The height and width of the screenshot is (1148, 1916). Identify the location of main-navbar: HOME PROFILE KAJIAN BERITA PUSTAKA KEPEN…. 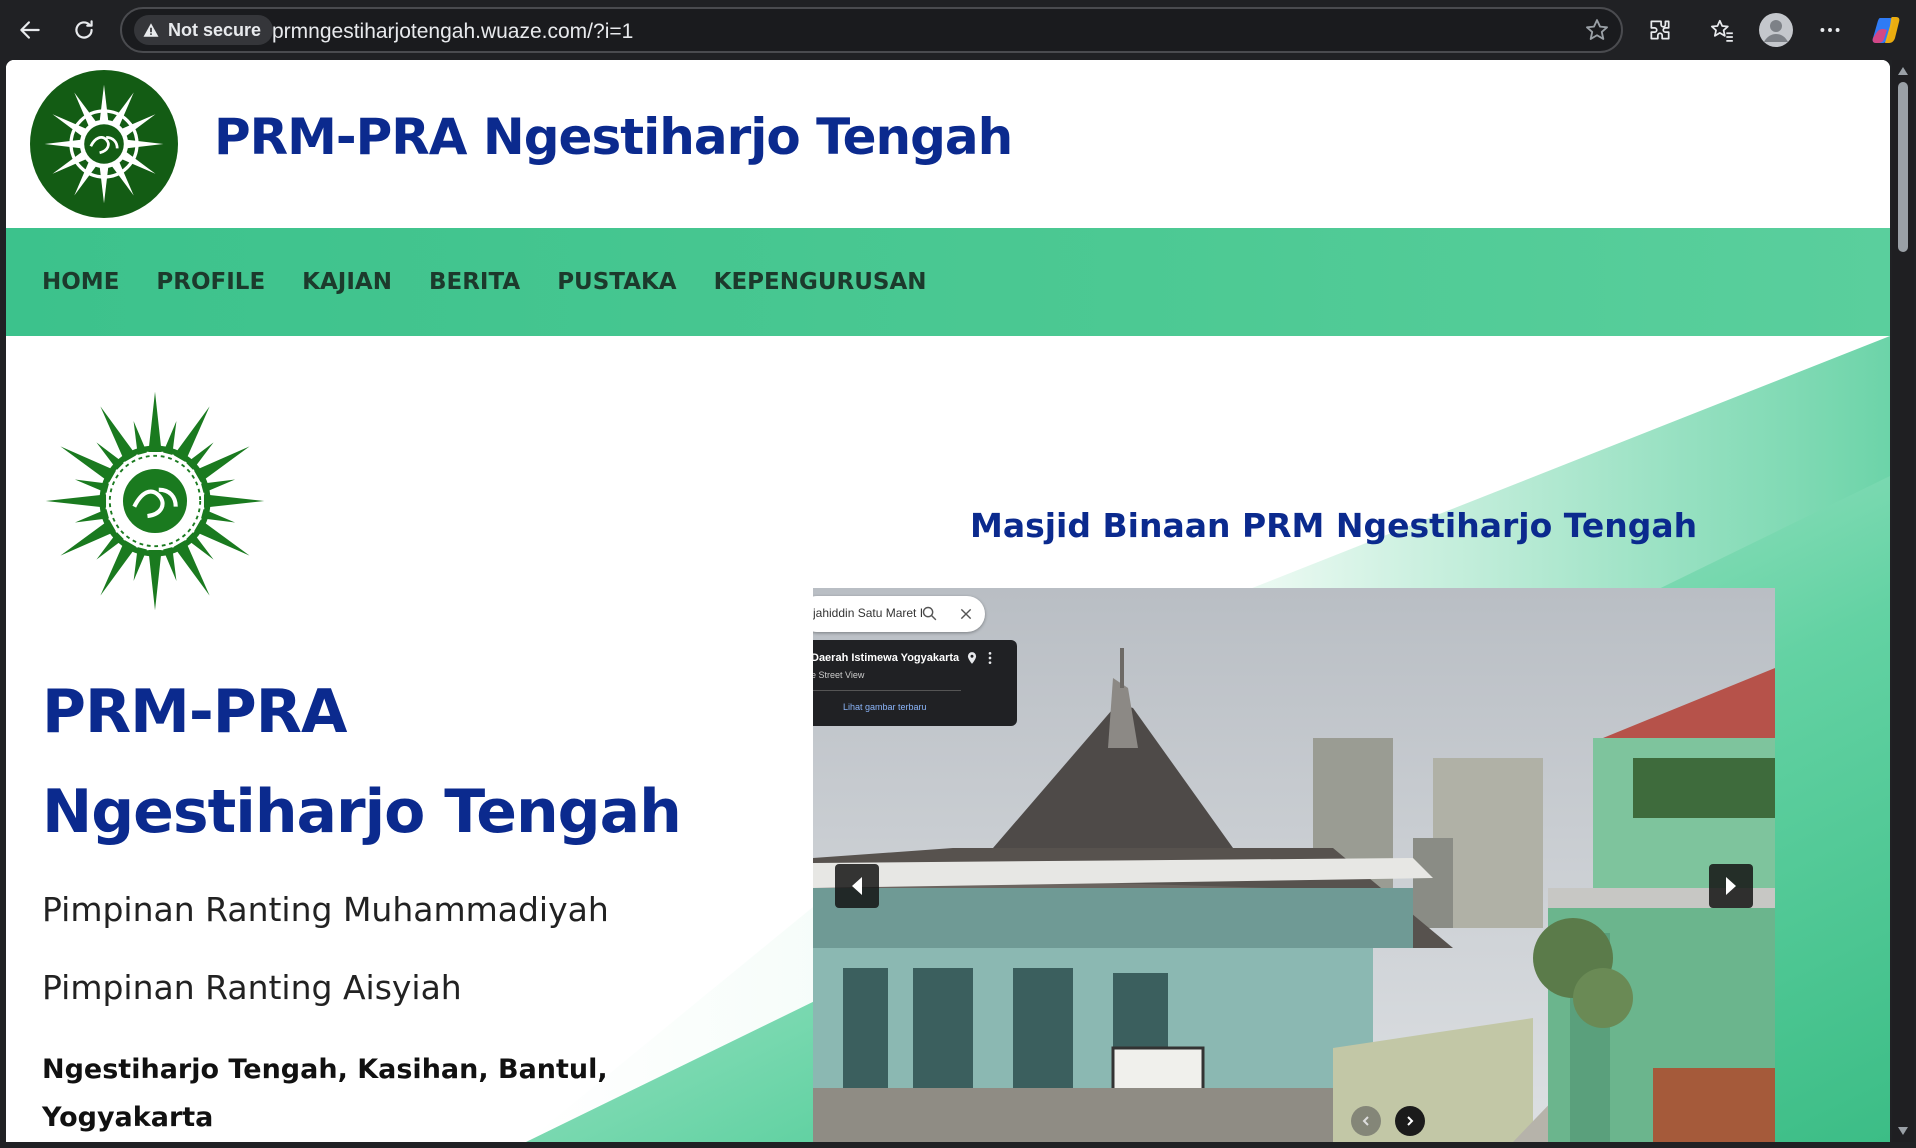
(948, 282).